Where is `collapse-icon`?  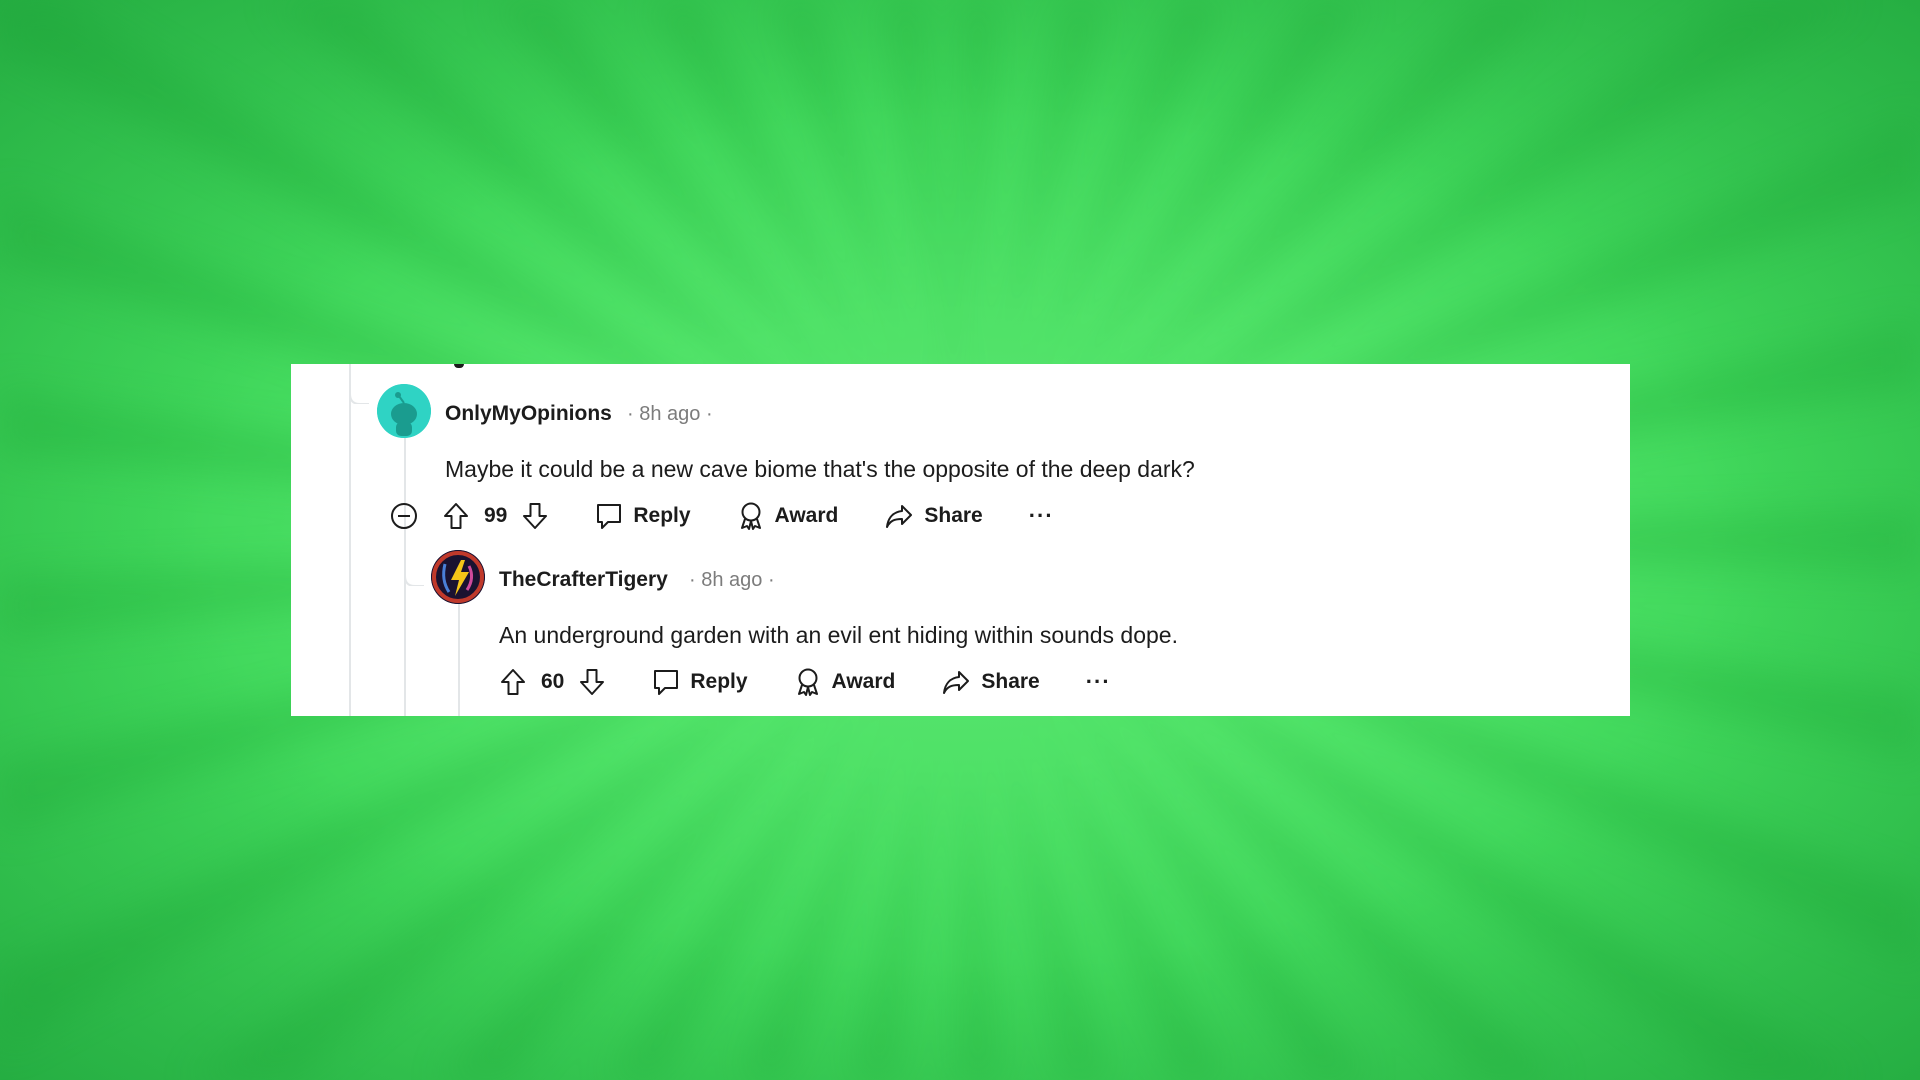 collapse-icon is located at coordinates (404, 516).